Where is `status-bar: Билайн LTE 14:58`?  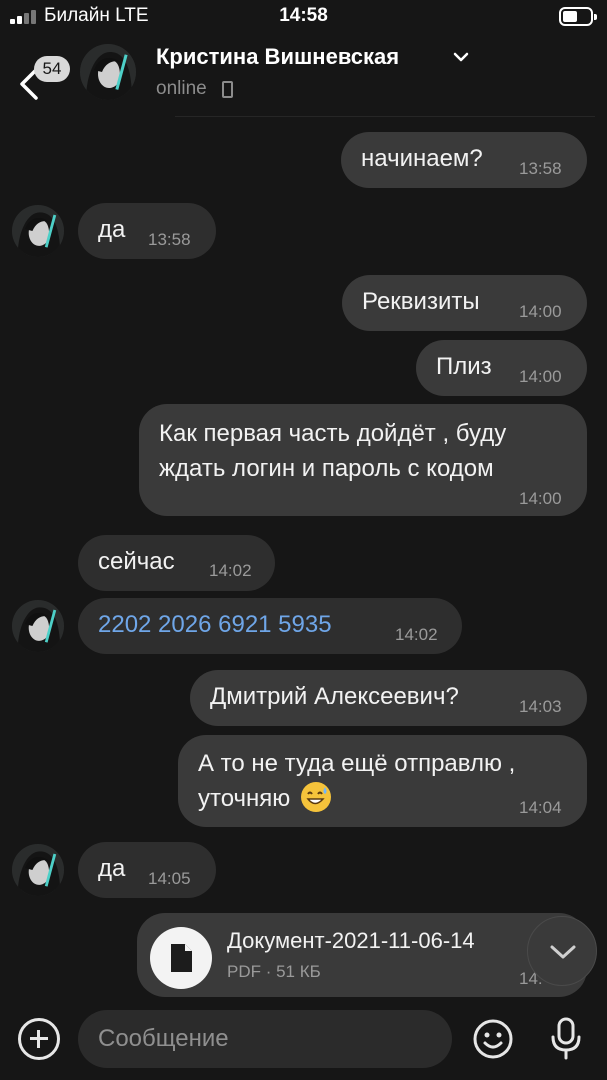
status-bar: Билайн LTE 14:58 is located at coordinates (303, 17).